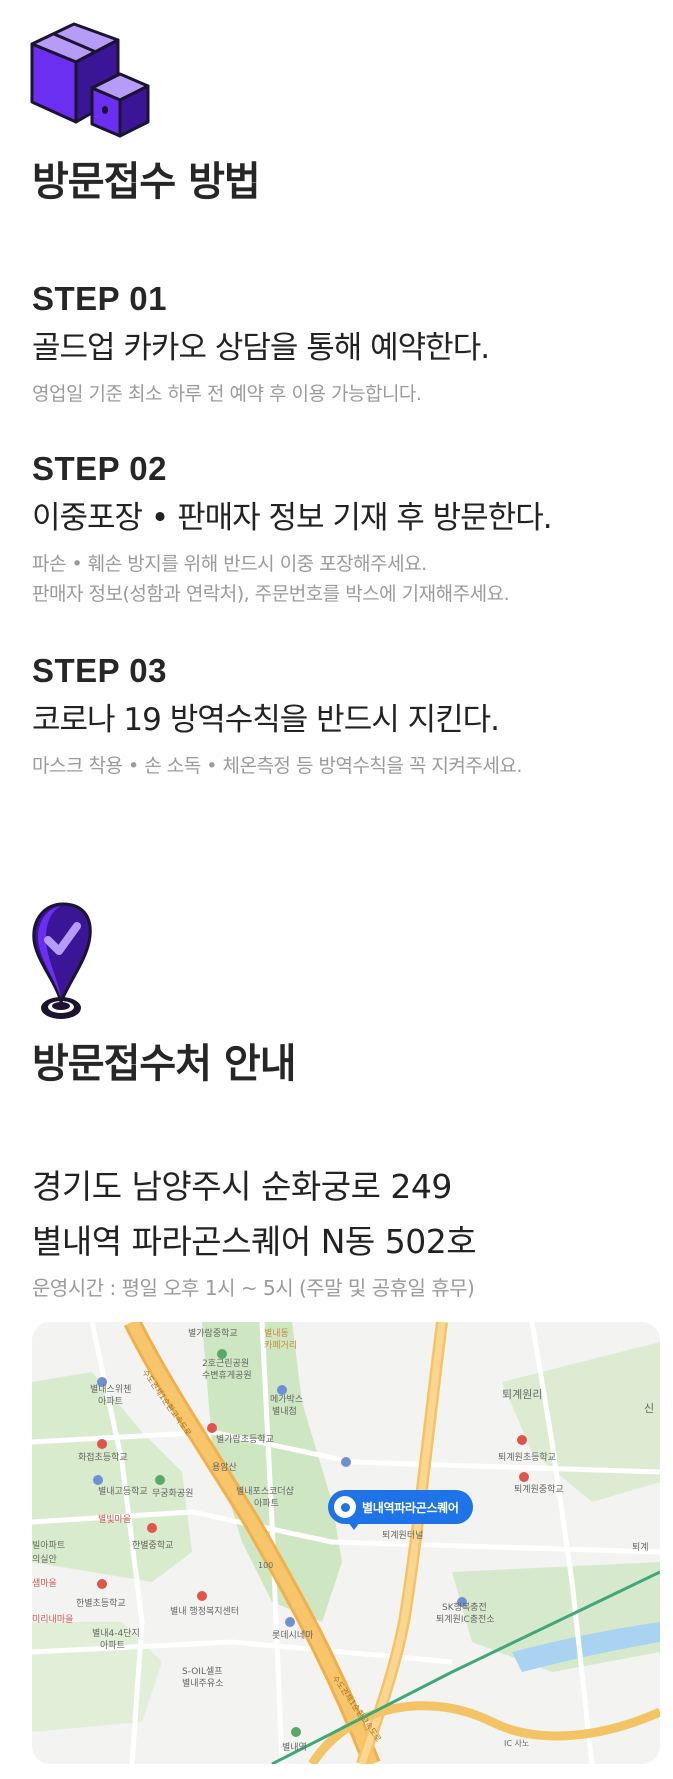  Describe the element at coordinates (465, 1619) in the screenshot. I see `map-label: 퇴계원IC충전소` at that location.